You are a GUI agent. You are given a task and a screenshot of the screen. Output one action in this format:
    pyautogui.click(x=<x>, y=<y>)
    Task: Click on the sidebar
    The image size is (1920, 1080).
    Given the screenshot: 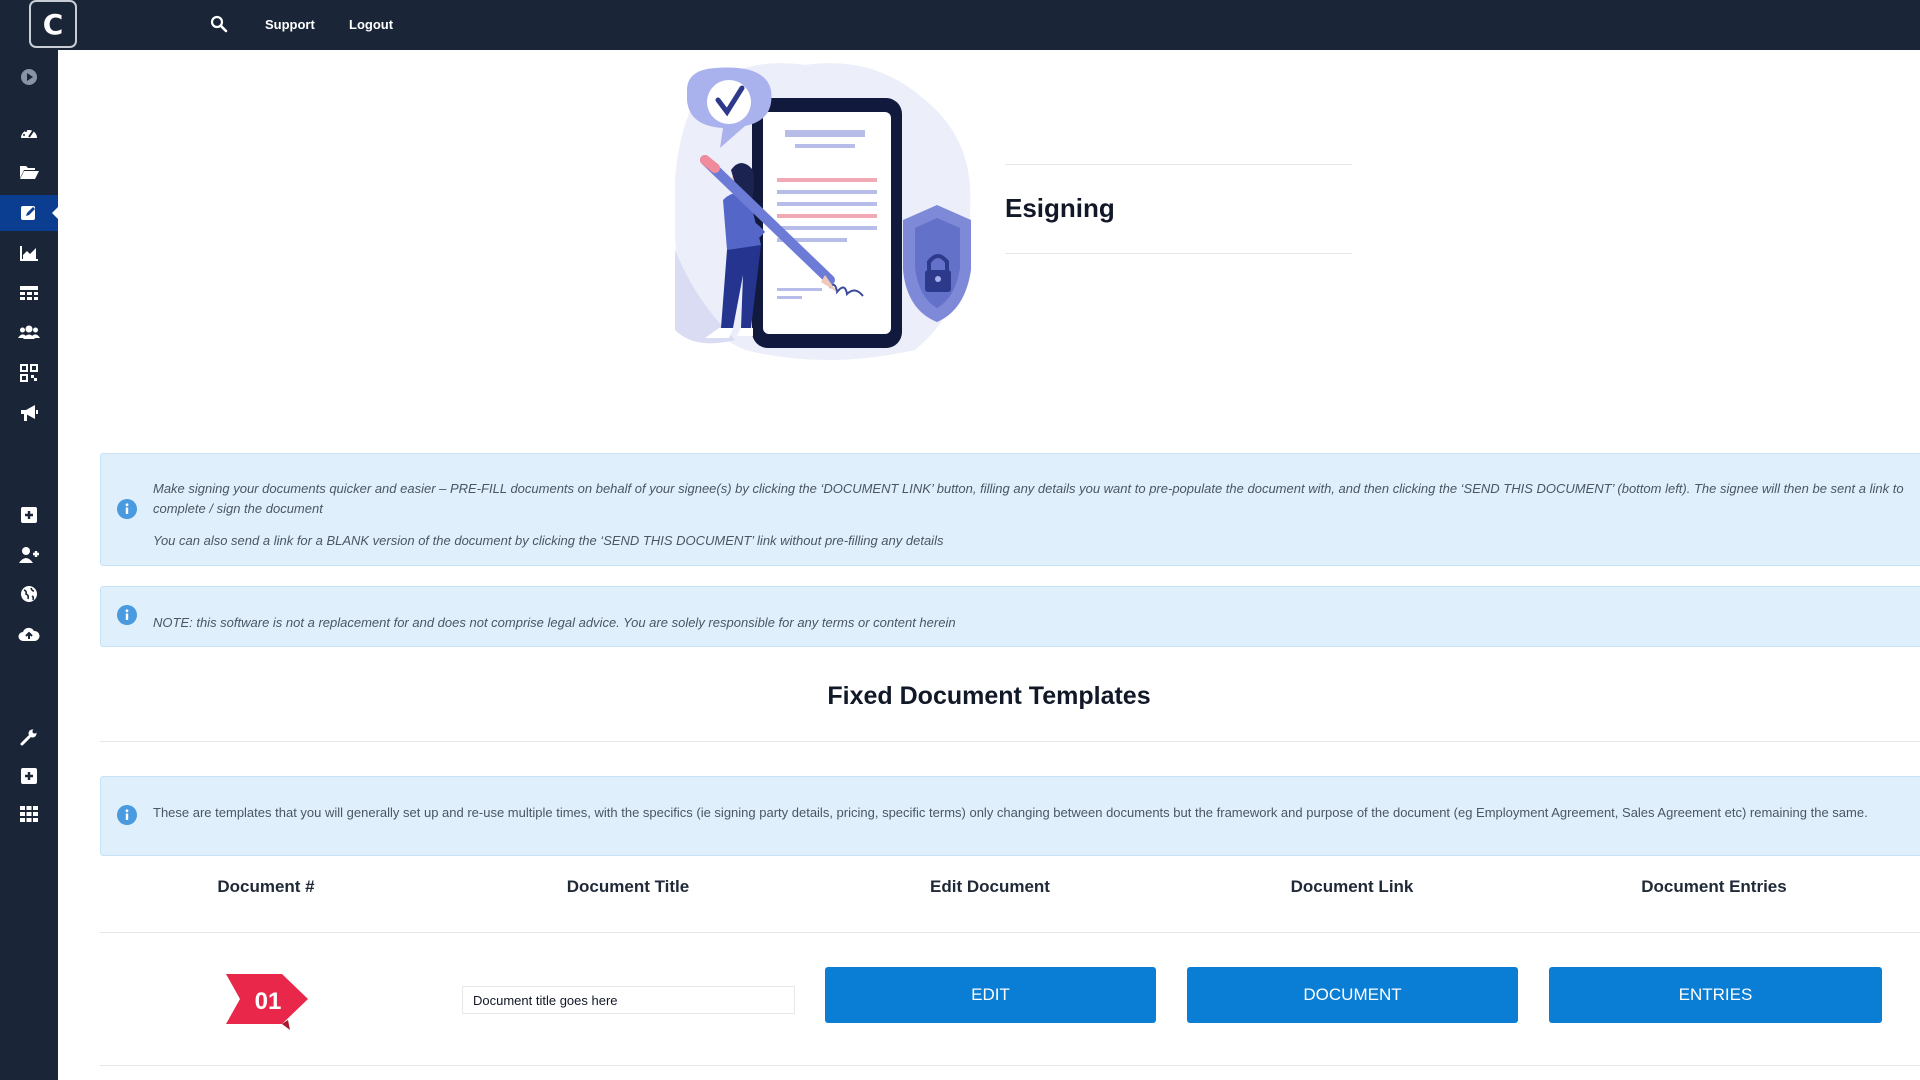 What is the action you would take?
    pyautogui.click(x=29, y=565)
    